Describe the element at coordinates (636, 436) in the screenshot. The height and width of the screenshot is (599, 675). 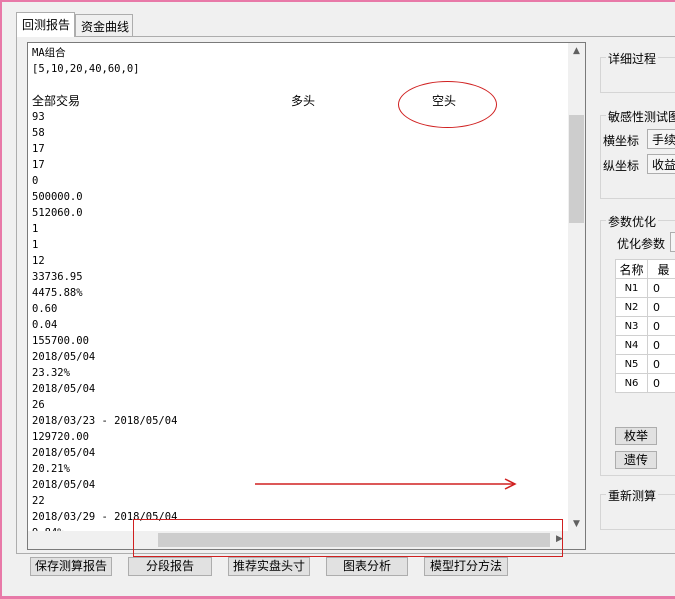
I see `exhaustive-button: 枚举` at that location.